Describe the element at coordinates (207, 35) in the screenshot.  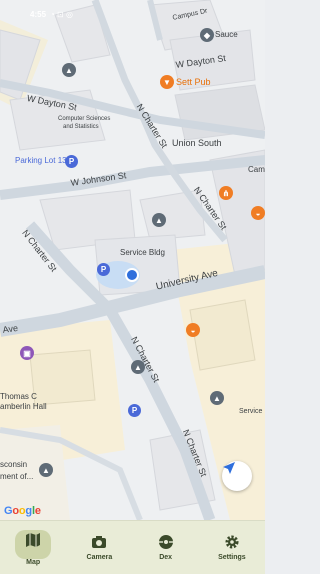
I see `restaurant-icon: ◆` at that location.